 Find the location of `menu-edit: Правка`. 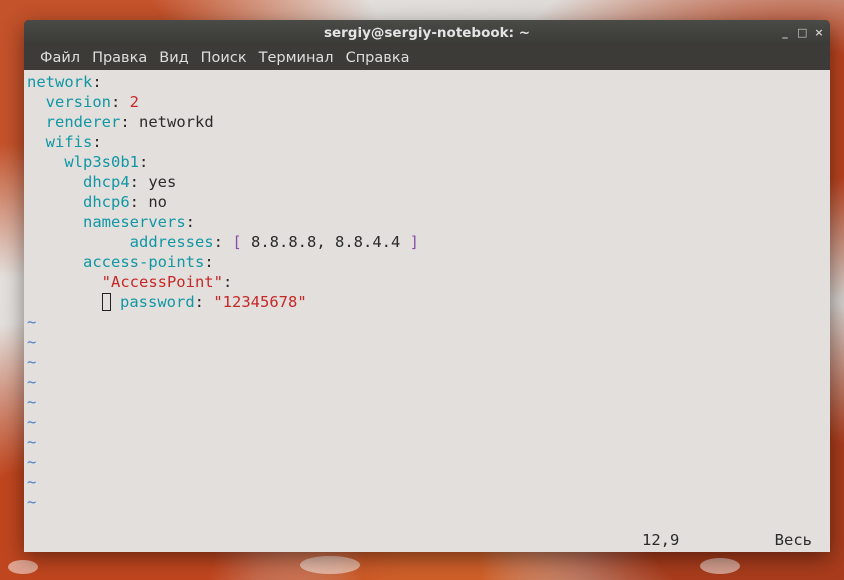

menu-edit: Правка is located at coordinates (119, 58).